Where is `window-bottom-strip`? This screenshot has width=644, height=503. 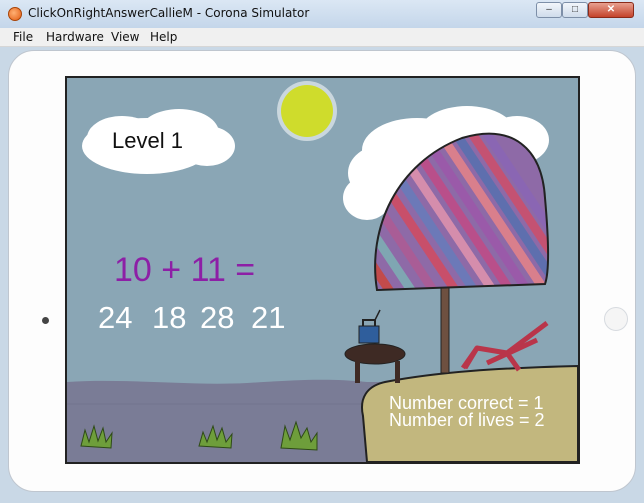 window-bottom-strip is located at coordinates (322, 498).